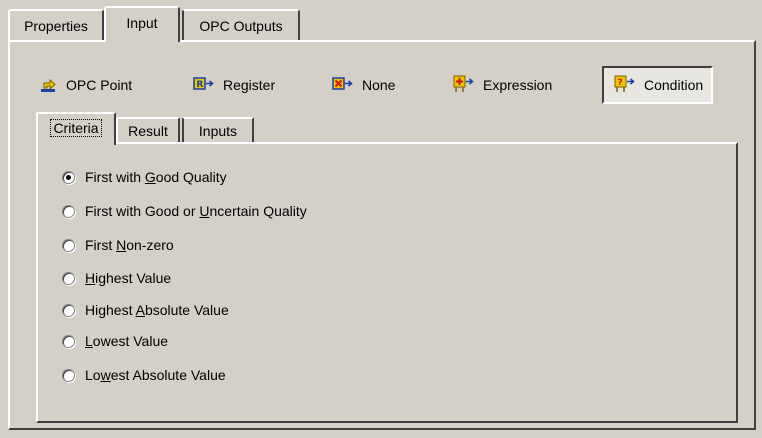 The image size is (762, 438). I want to click on source-register-label: Register, so click(249, 85).